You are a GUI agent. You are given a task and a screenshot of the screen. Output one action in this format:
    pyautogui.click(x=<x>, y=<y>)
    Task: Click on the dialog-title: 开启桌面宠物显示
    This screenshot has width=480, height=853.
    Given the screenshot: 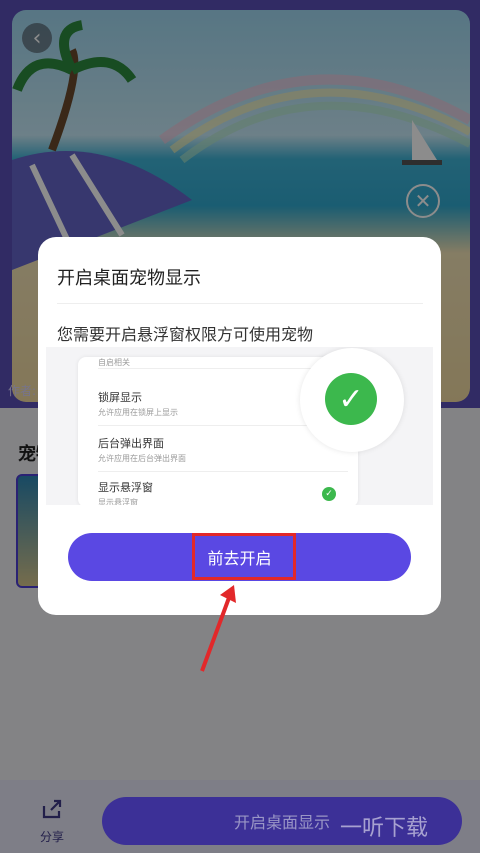 What is the action you would take?
    pyautogui.click(x=129, y=278)
    